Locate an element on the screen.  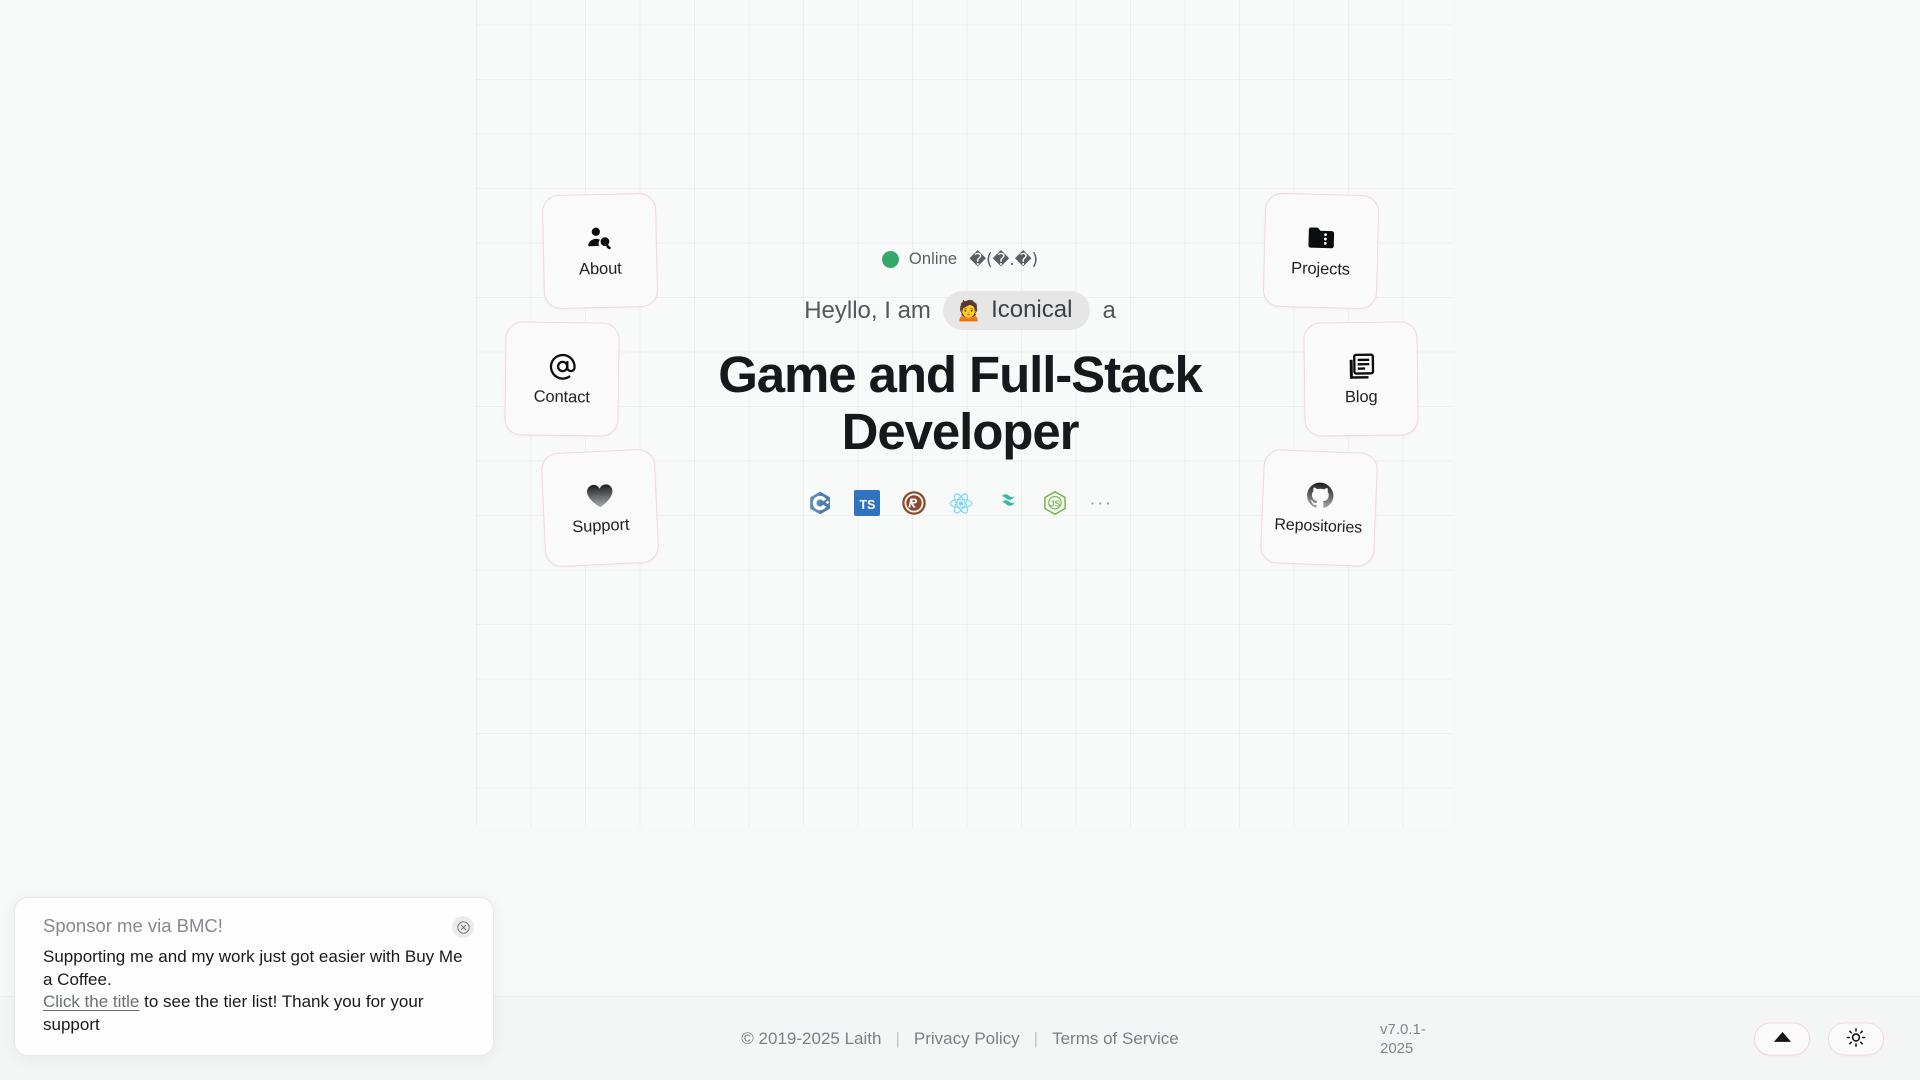
floating-action-buttons is located at coordinates (1819, 1038).